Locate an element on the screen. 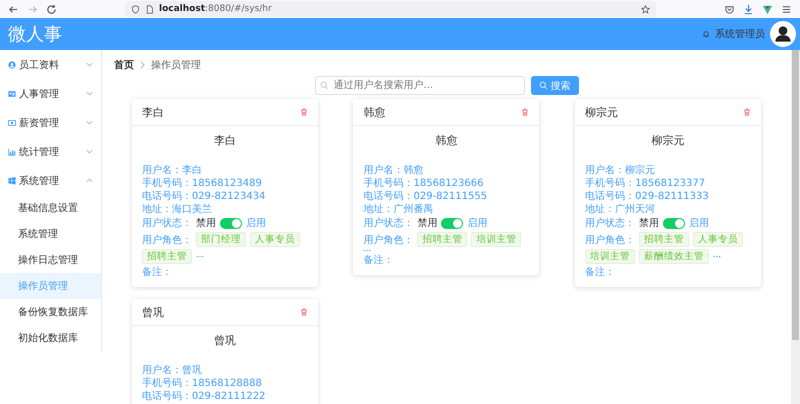 The width and height of the screenshot is (800, 404). bar-chart-icon is located at coordinates (12, 152).